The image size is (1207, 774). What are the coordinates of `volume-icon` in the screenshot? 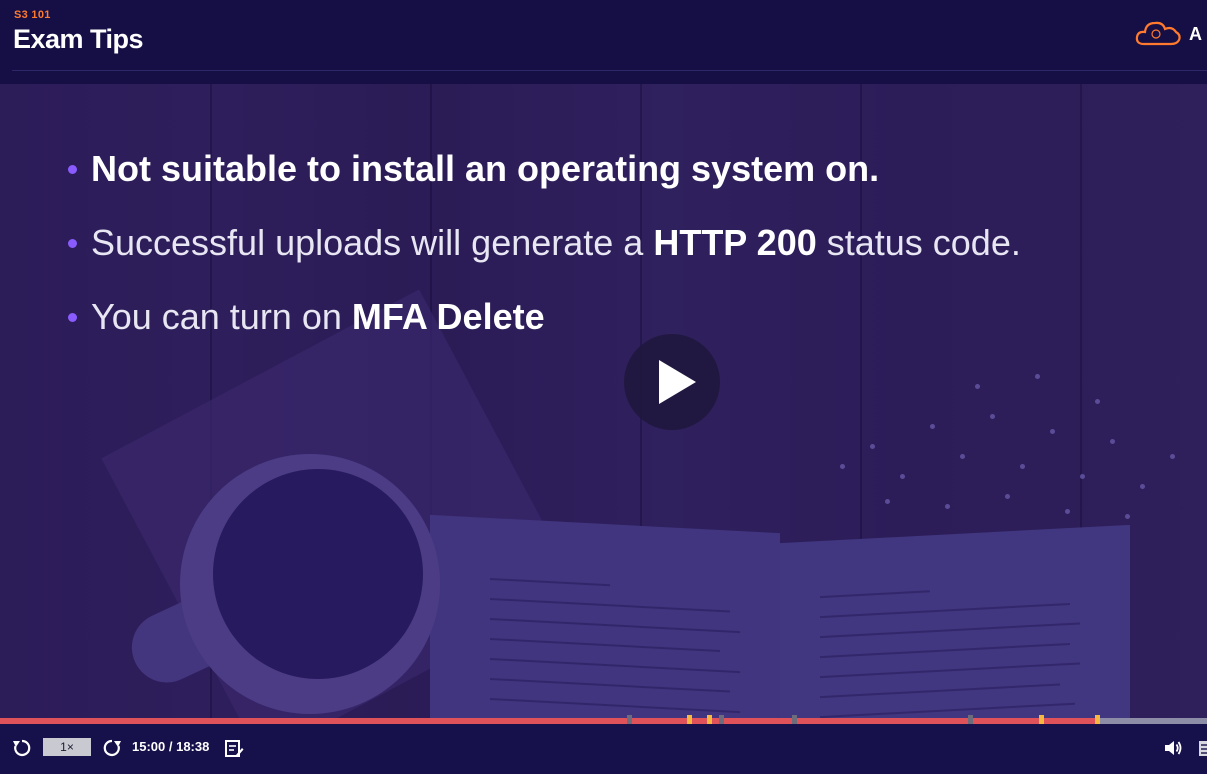 It's located at (1173, 748).